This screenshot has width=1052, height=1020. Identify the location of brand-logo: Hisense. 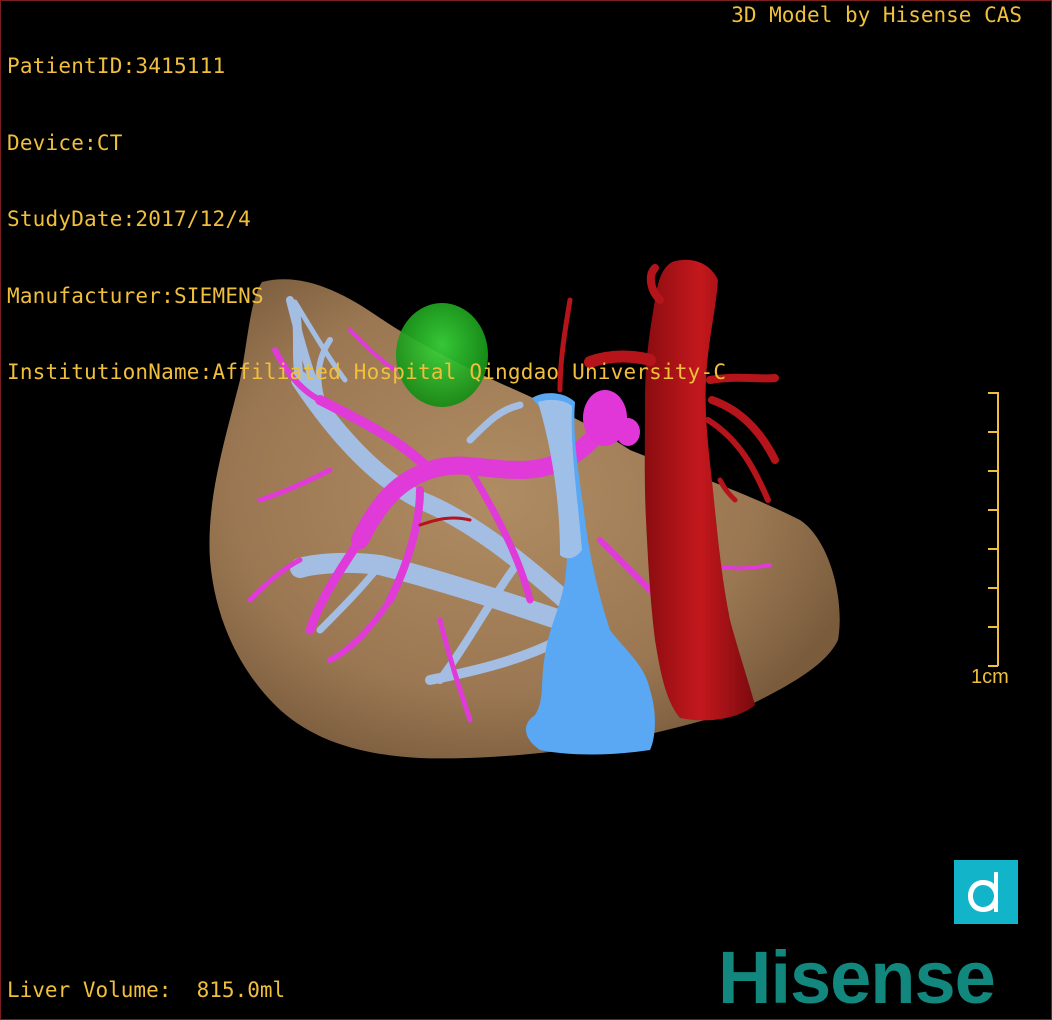
(857, 977).